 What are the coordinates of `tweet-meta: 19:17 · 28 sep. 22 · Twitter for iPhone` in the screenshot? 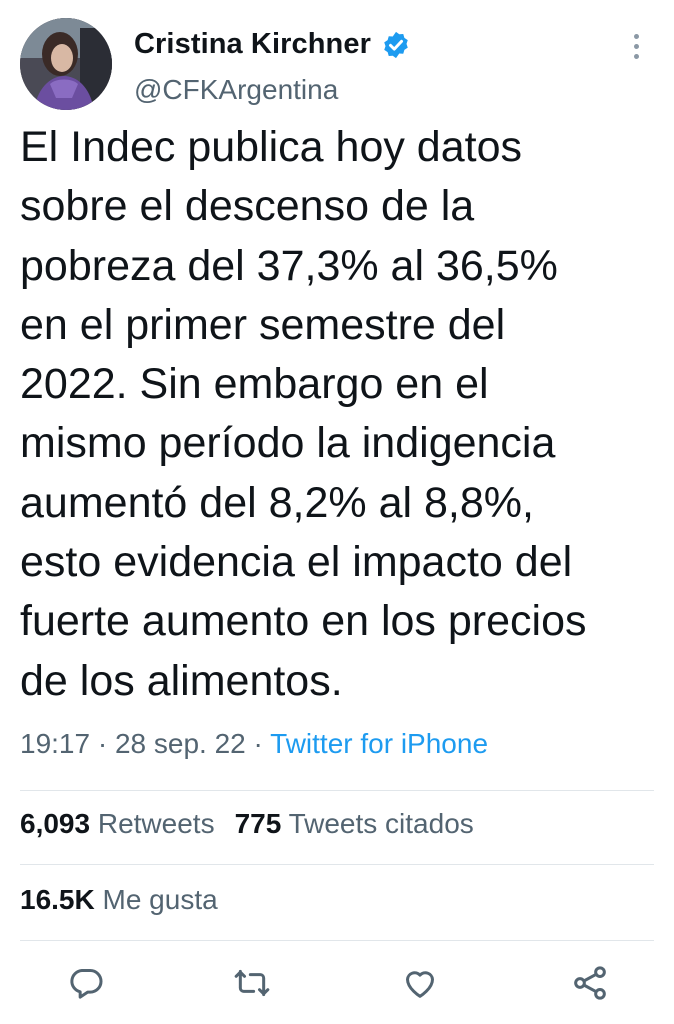 It's located at (254, 744).